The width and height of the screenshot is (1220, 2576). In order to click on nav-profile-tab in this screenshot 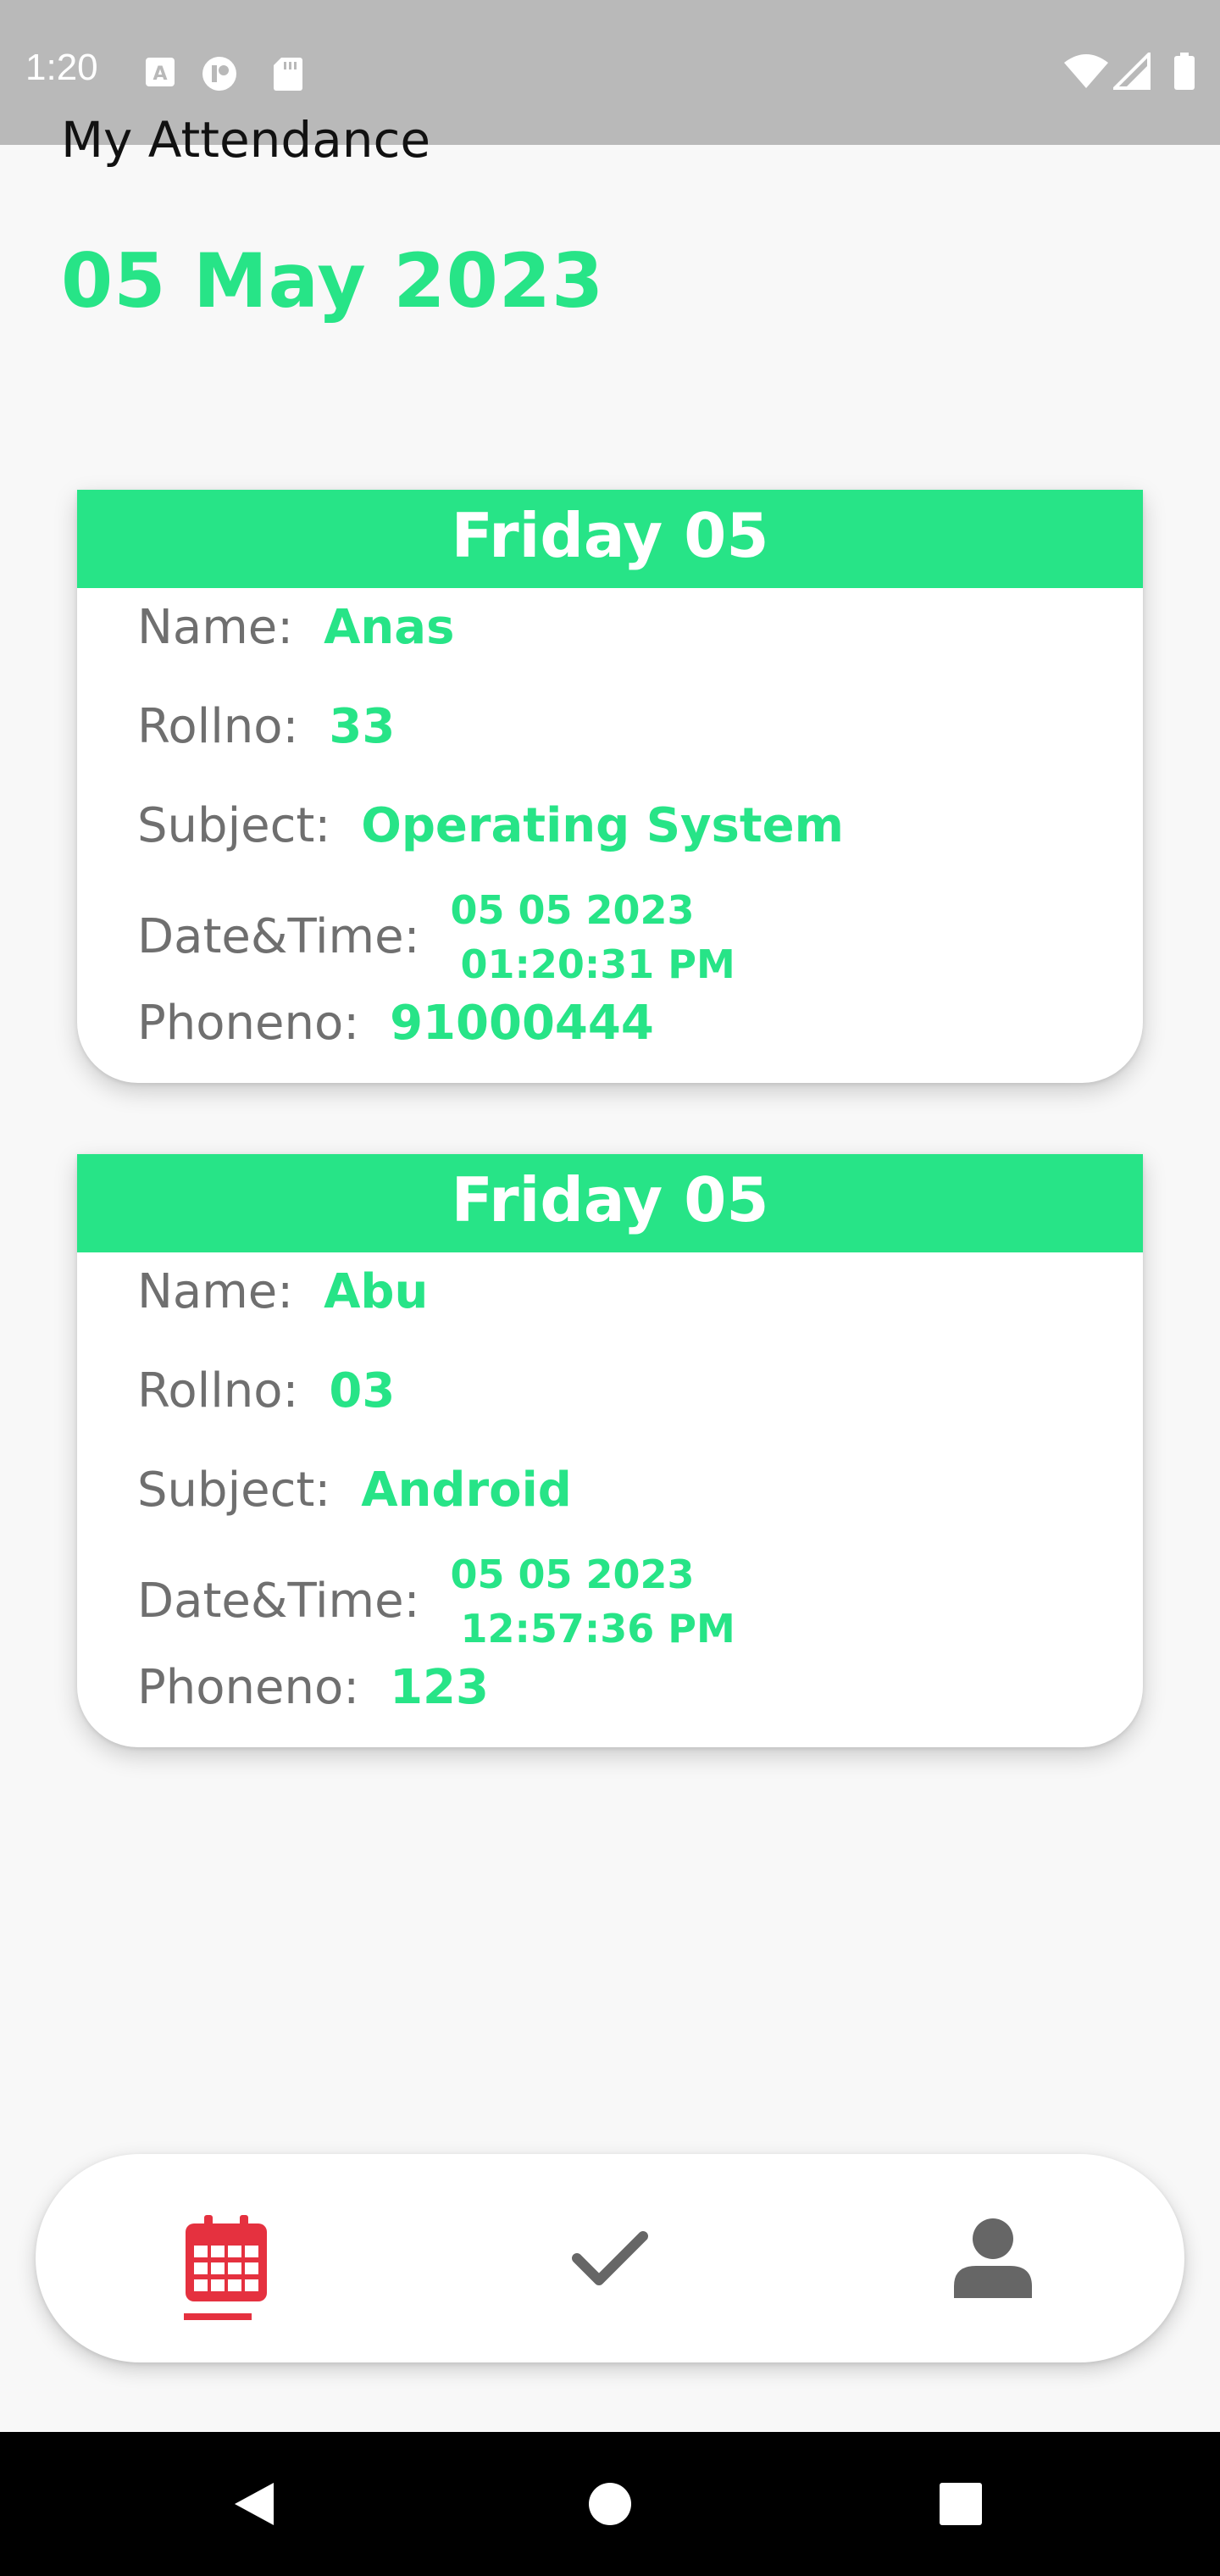, I will do `click(993, 2258)`.